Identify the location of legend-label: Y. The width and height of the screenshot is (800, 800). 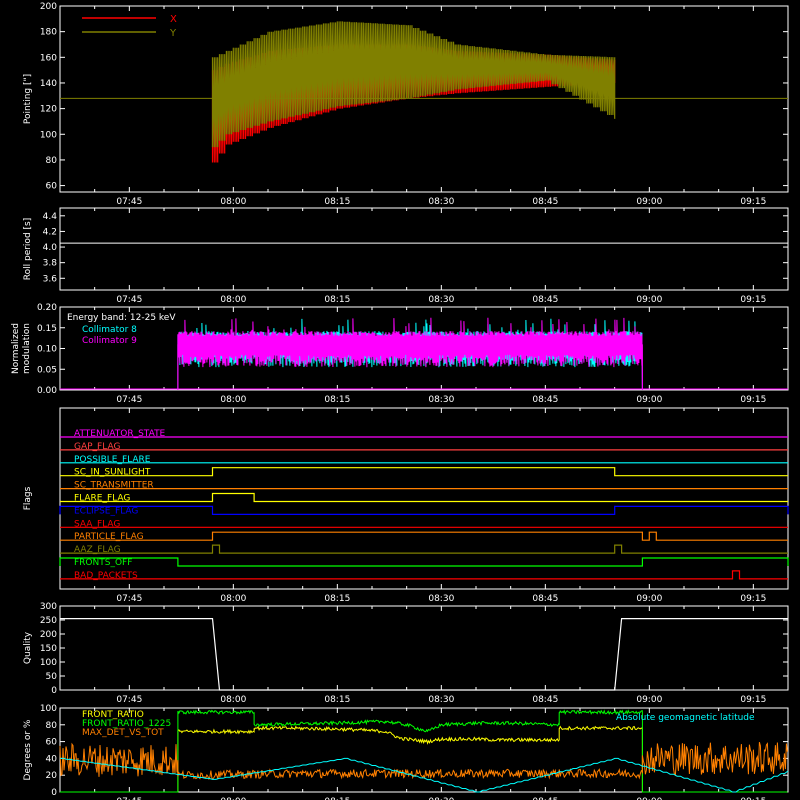
(173, 33).